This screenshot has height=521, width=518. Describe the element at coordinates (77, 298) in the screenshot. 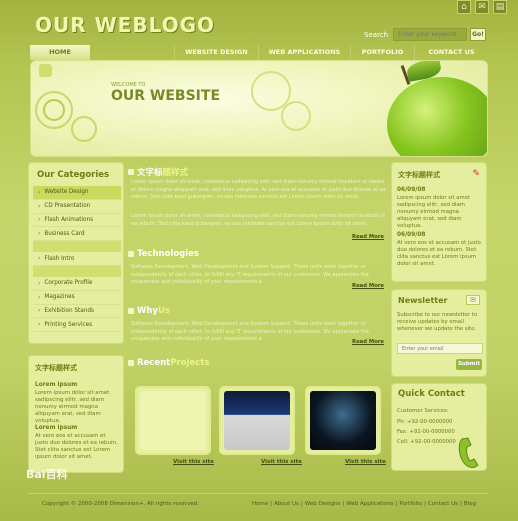

I see `category-item: › Magazines` at that location.